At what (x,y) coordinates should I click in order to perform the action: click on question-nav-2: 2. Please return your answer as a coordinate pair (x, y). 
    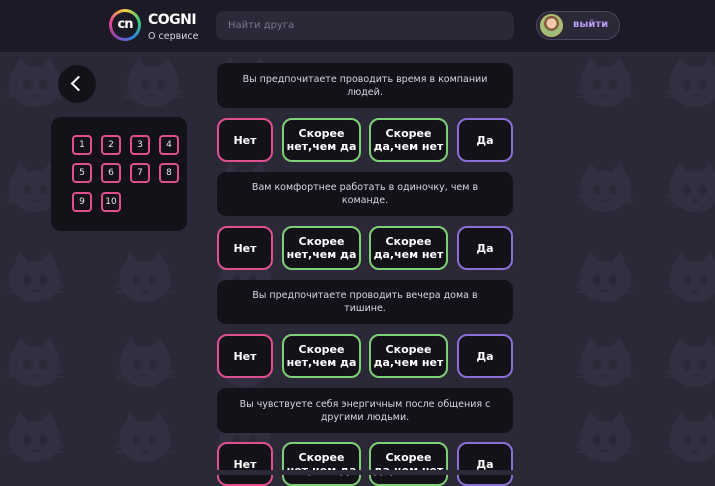
    Looking at the image, I should click on (111, 145).